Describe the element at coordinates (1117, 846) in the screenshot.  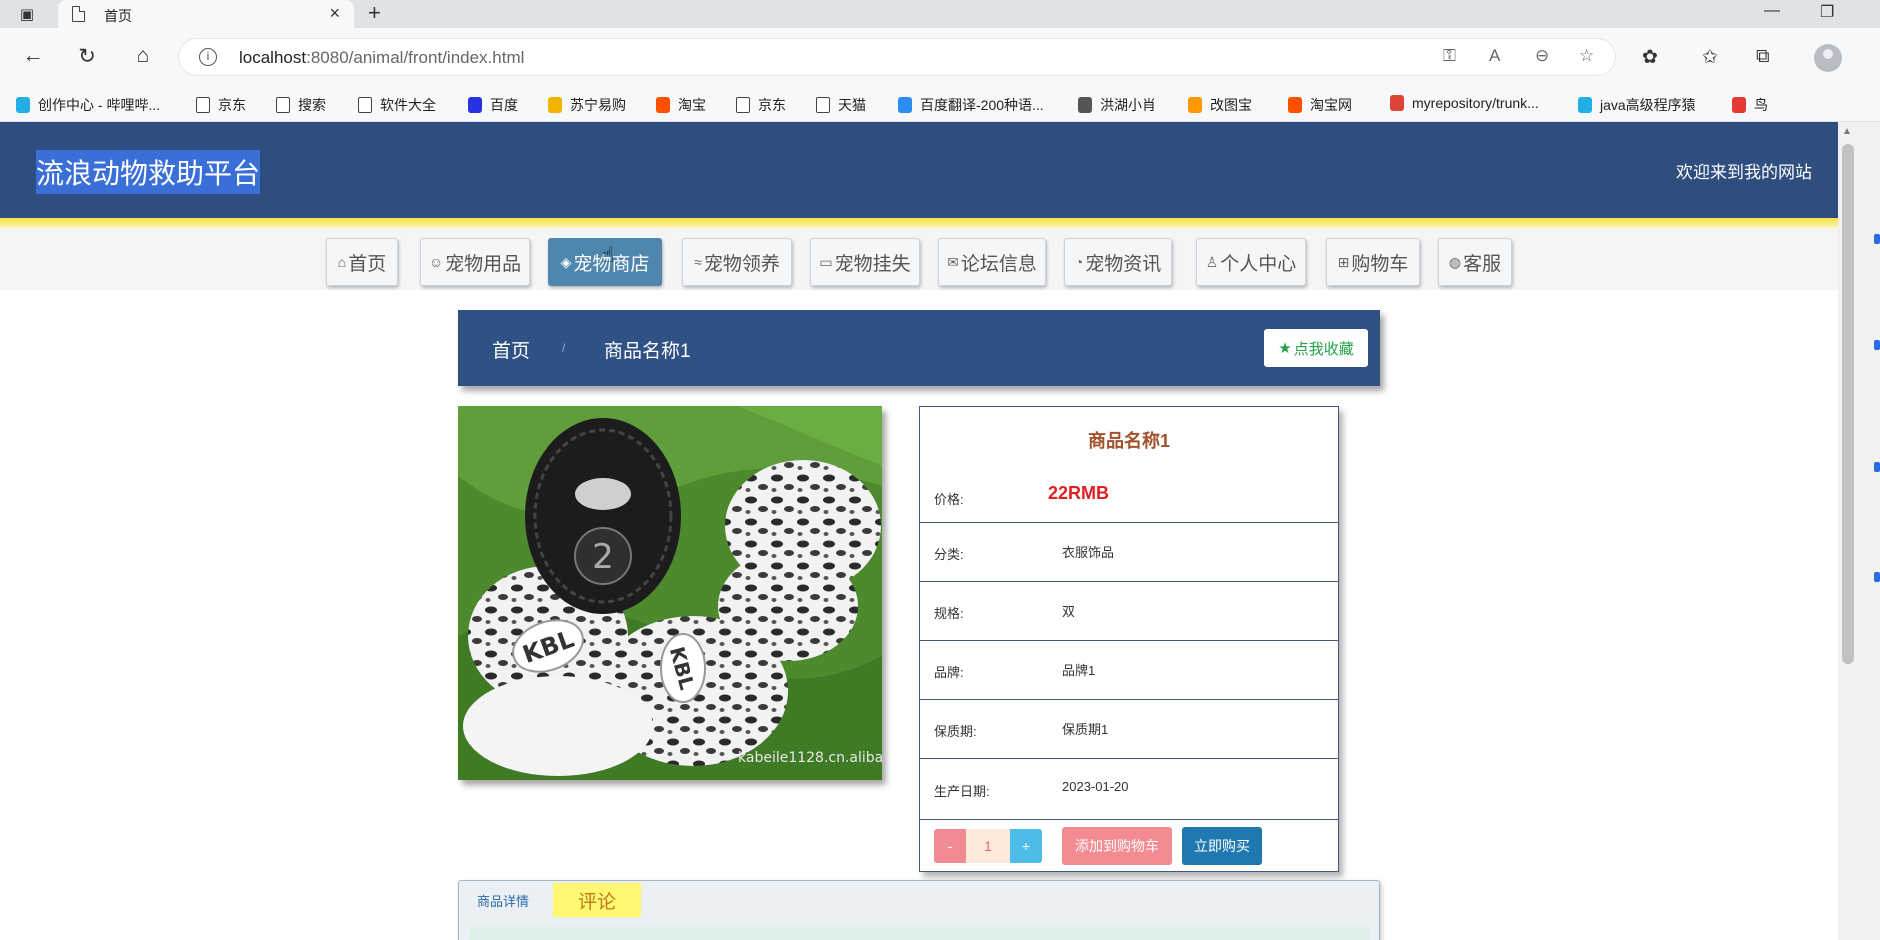
I see `add-to-cart-button: 添加到购物车` at that location.